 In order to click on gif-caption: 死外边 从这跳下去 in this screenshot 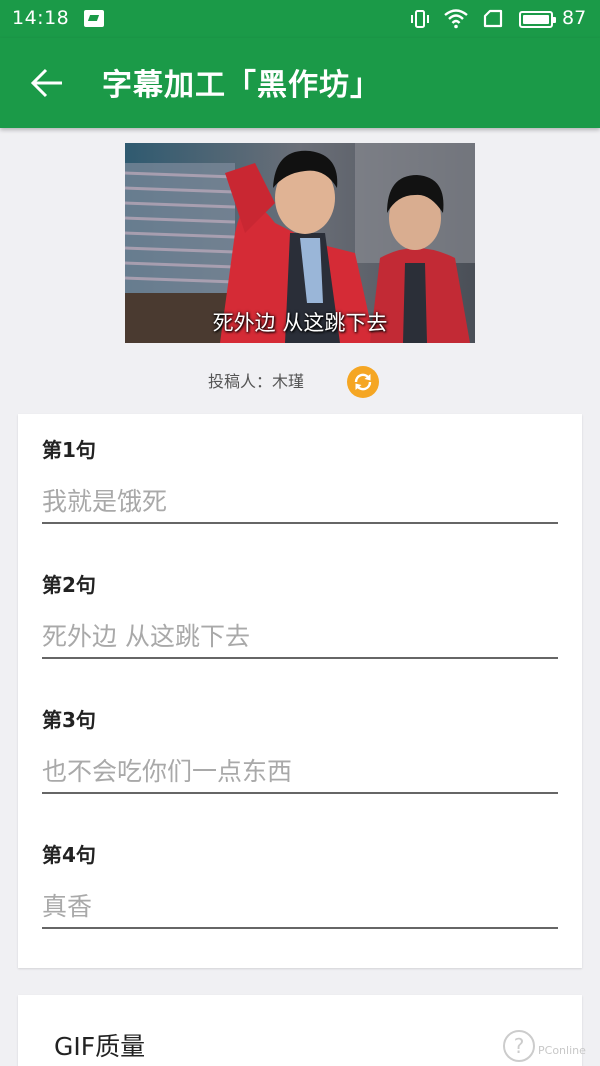, I will do `click(300, 323)`.